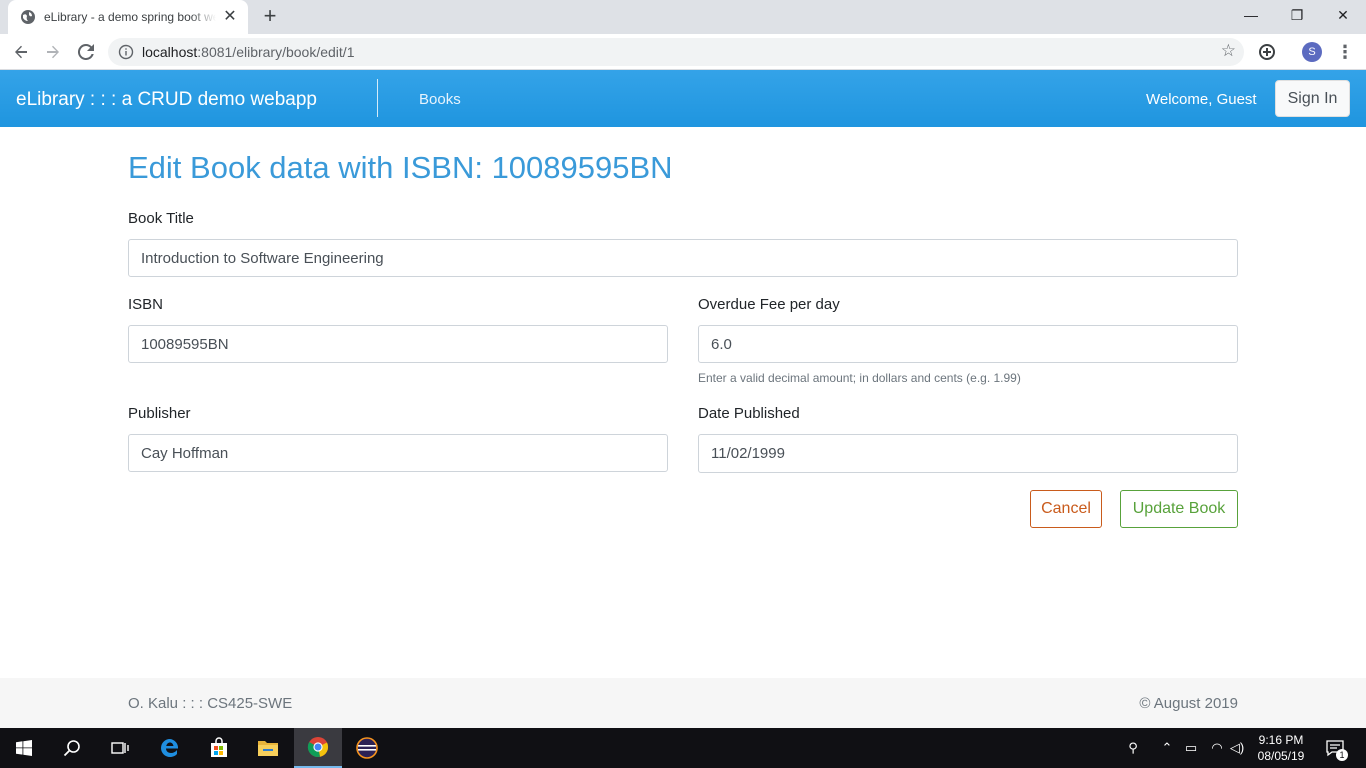  Describe the element at coordinates (219, 748) in the screenshot. I see `store-icon` at that location.